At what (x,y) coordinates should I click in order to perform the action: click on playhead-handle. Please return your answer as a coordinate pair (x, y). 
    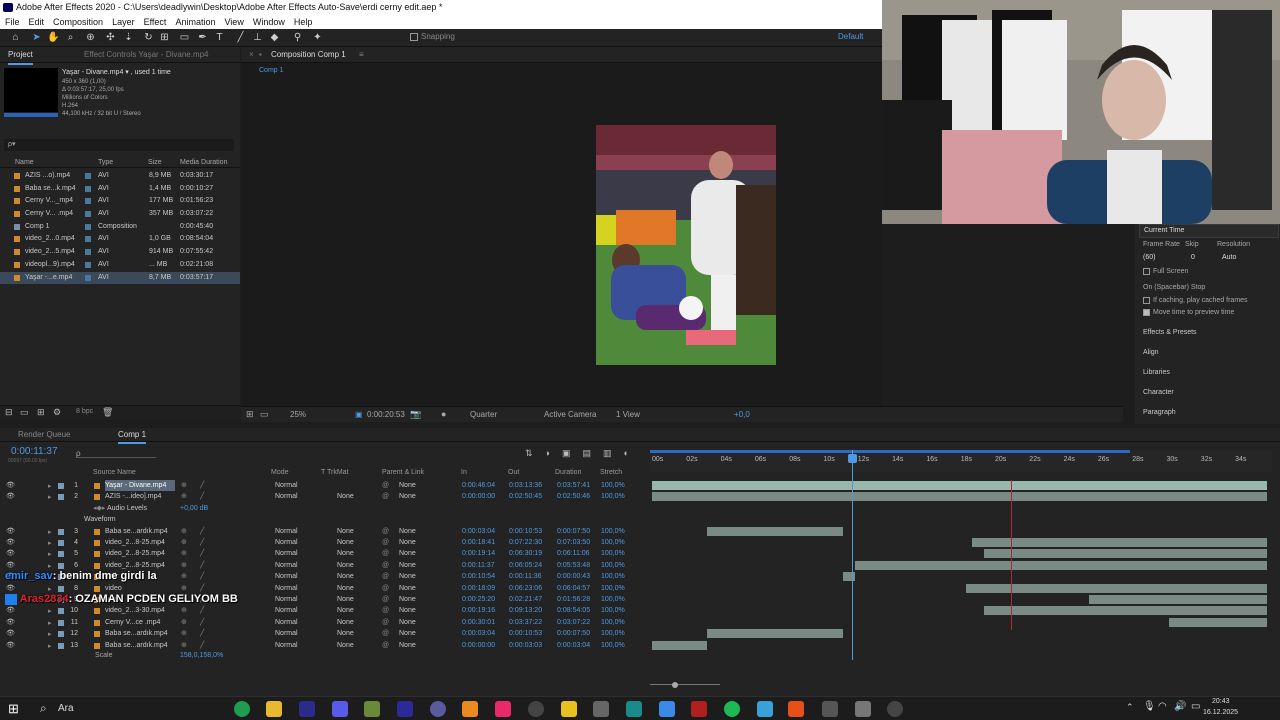
    Looking at the image, I should click on (852, 458).